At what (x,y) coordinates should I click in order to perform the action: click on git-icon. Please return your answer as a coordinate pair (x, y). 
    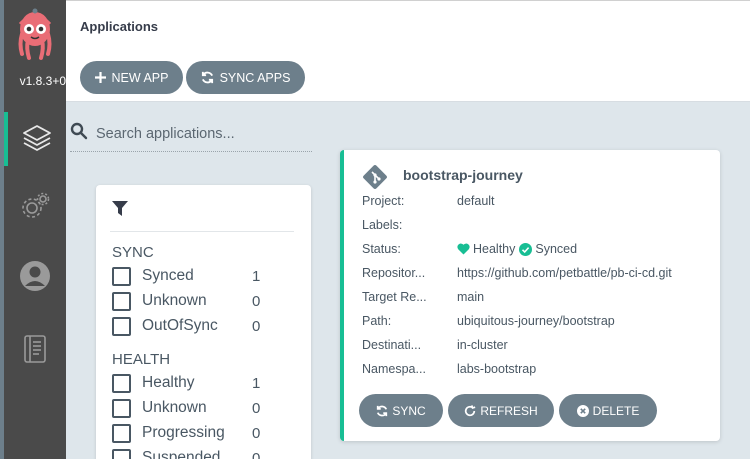
    Looking at the image, I should click on (375, 179).